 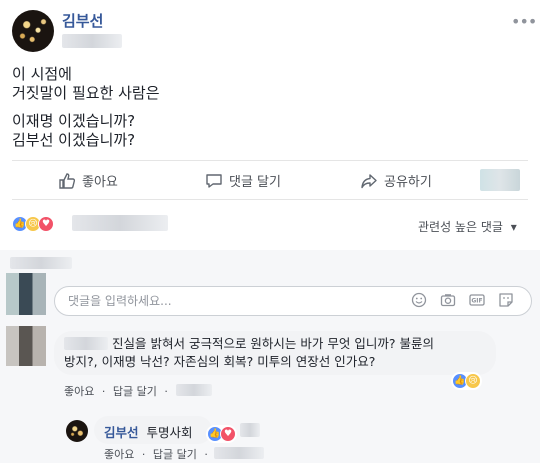 I want to click on comment-time-blurred, so click(x=194, y=390).